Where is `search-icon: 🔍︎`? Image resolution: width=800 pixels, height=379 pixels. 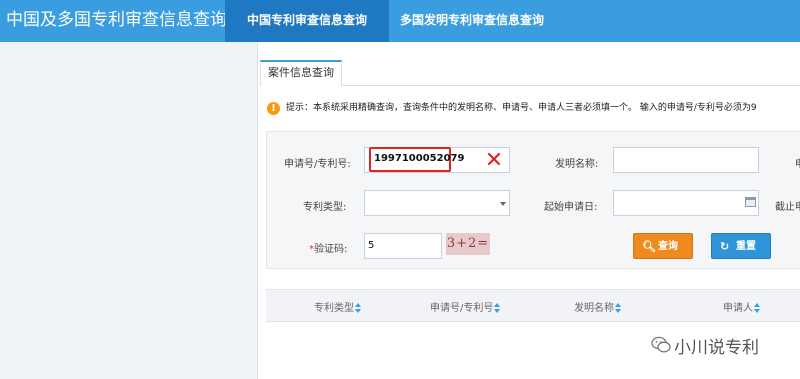
search-icon: 🔍︎ is located at coordinates (649, 246).